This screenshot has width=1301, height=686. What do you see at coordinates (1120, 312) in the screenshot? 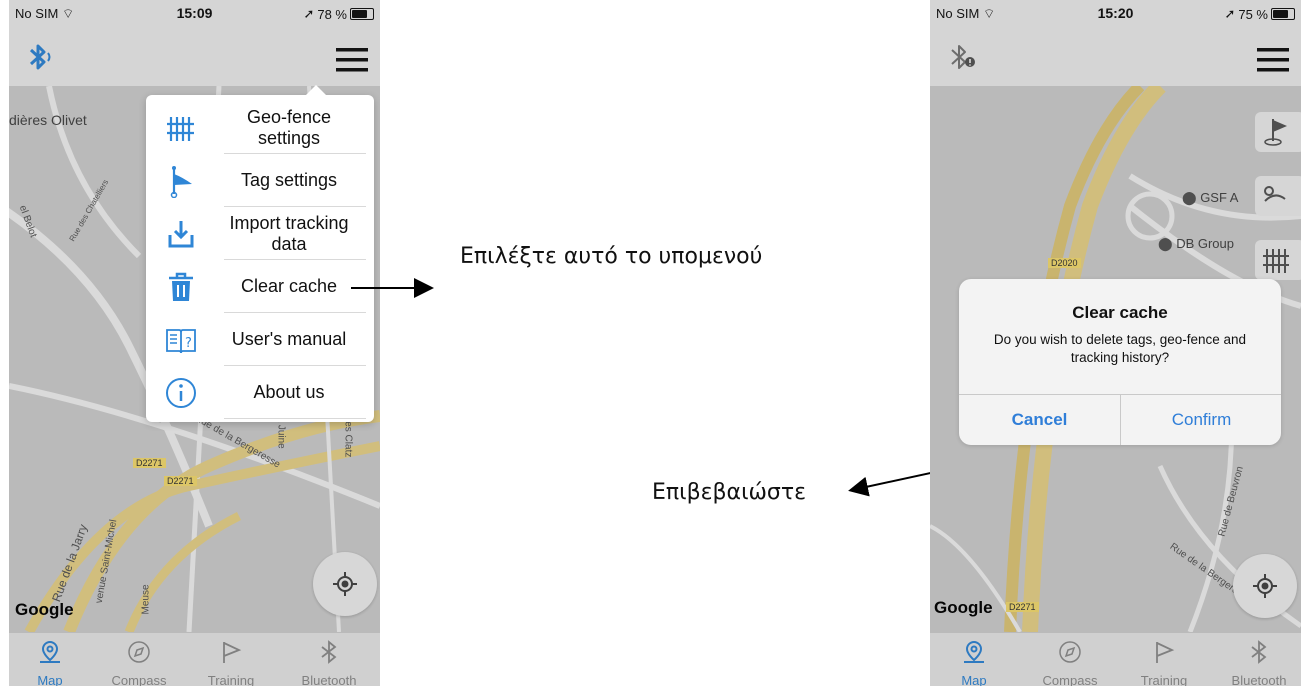
I see `alert-title: Clear cache` at bounding box center [1120, 312].